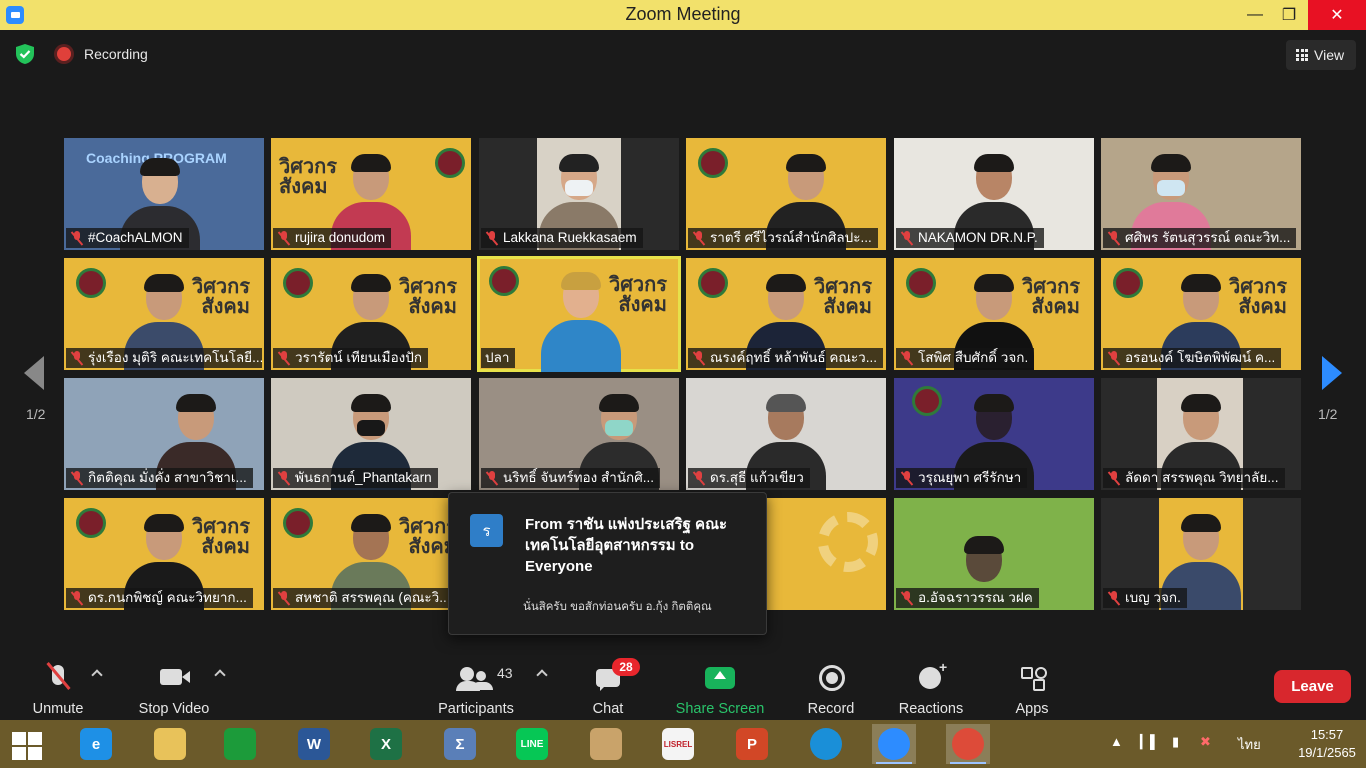 Image resolution: width=1366 pixels, height=768 pixels. I want to click on taskbar-file-explorer-icon, so click(170, 744).